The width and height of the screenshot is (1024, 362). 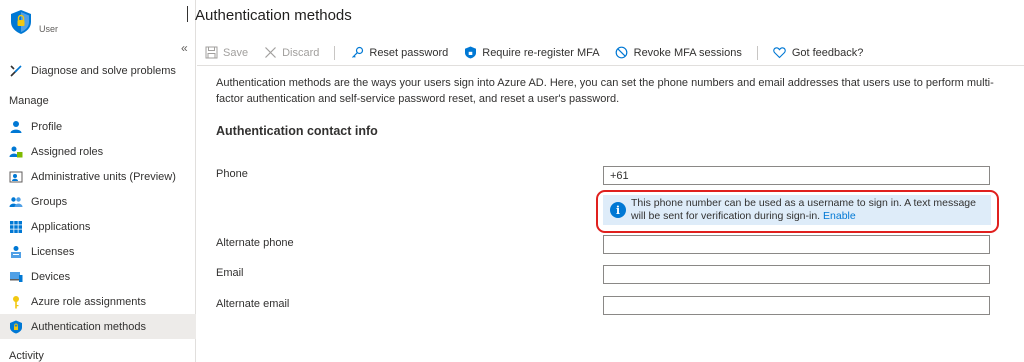 I want to click on sidebar-item-admin-units: Administrative units (Preview), so click(x=98, y=176).